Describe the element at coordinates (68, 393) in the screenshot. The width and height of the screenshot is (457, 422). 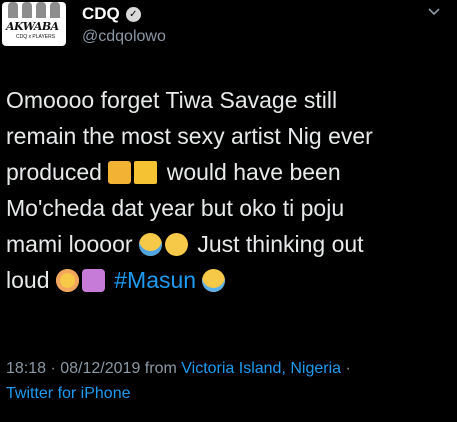
I see `tweet-source-link: Twitter for iPhone` at that location.